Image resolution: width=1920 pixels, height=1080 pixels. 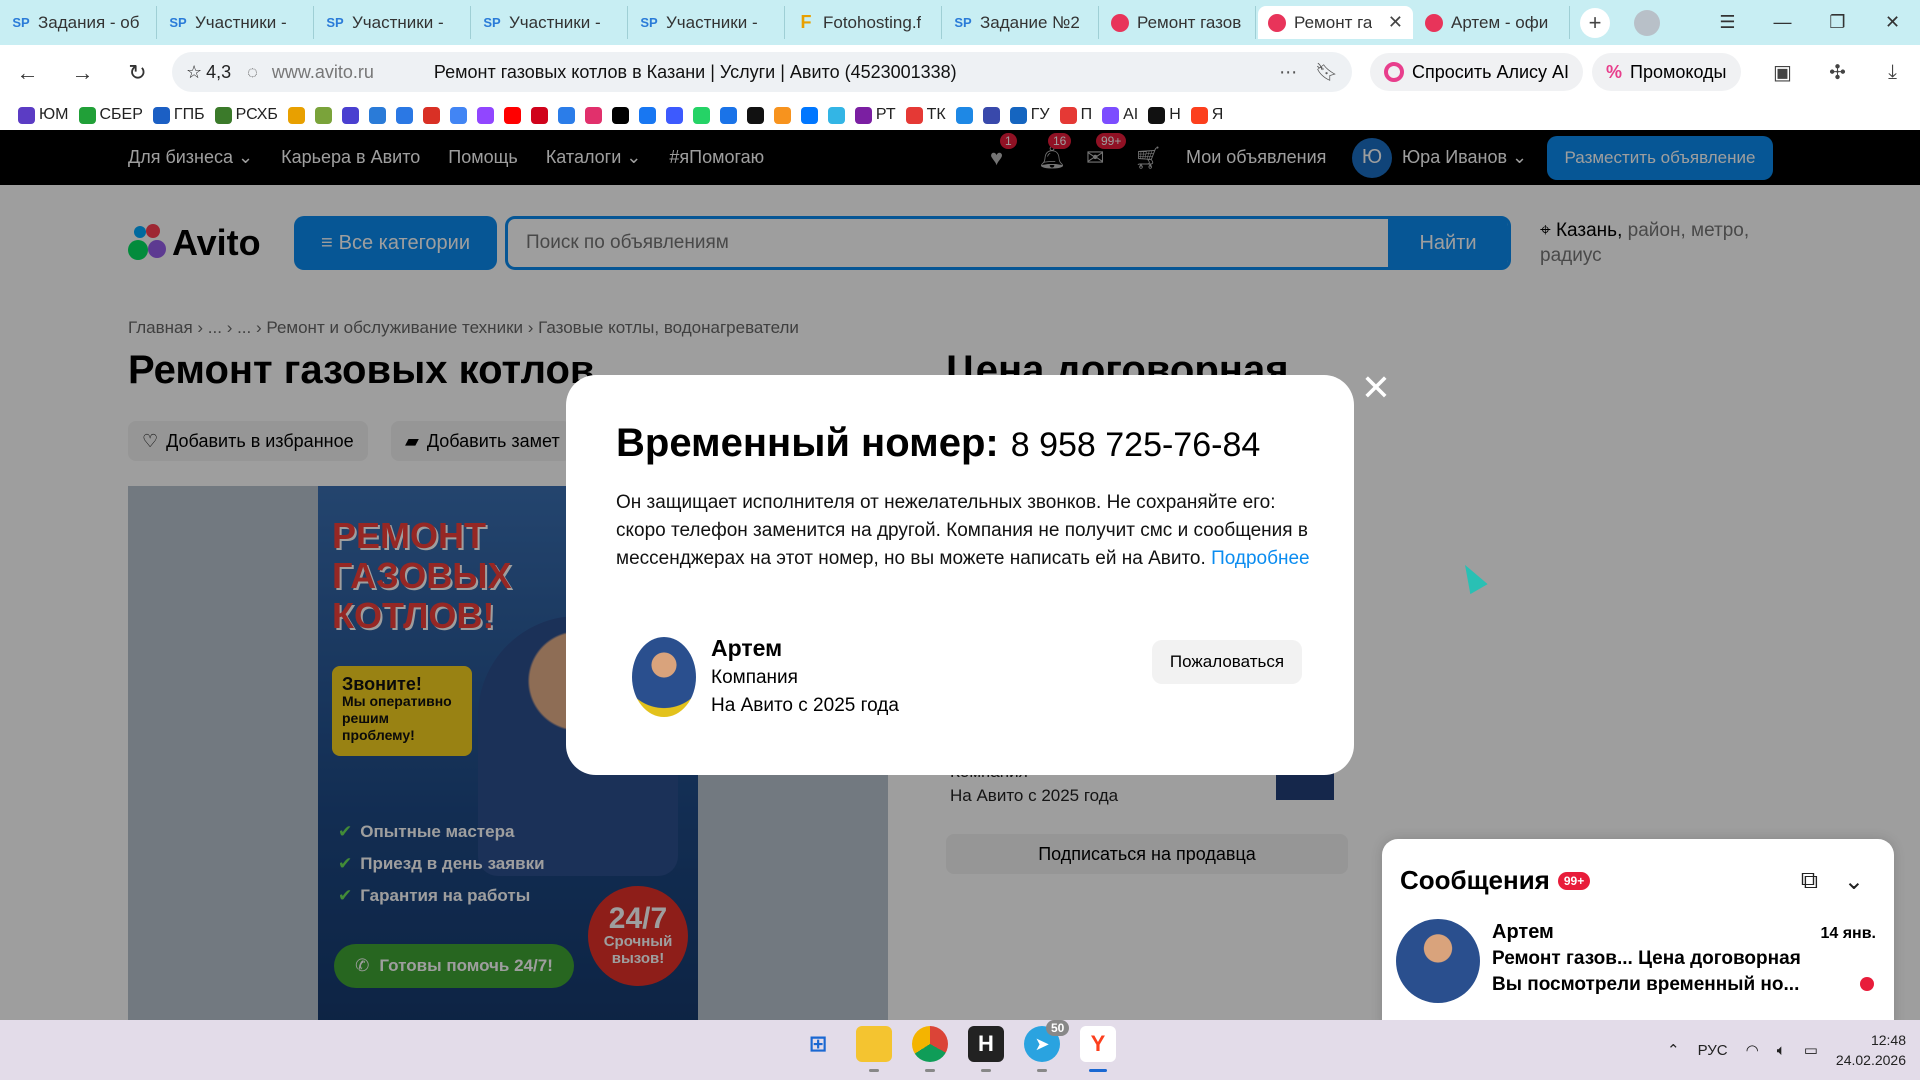 What do you see at coordinates (664, 677) in the screenshot?
I see `seller-avatar` at bounding box center [664, 677].